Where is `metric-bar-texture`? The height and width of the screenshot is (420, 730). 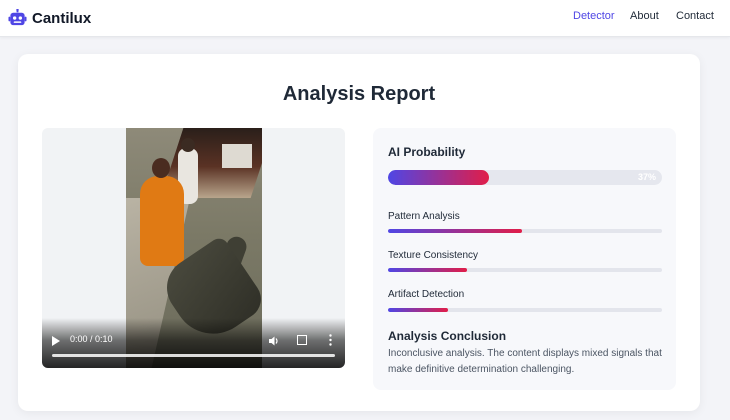
metric-bar-texture is located at coordinates (525, 270).